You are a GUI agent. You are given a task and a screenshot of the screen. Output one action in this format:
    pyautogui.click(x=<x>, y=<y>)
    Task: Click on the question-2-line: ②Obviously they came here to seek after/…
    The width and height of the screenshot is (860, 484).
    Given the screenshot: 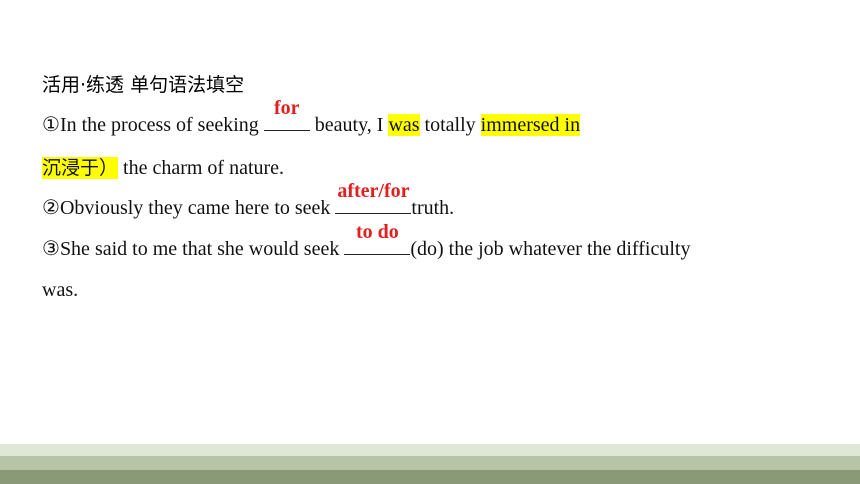 What is the action you would take?
    pyautogui.click(x=248, y=200)
    